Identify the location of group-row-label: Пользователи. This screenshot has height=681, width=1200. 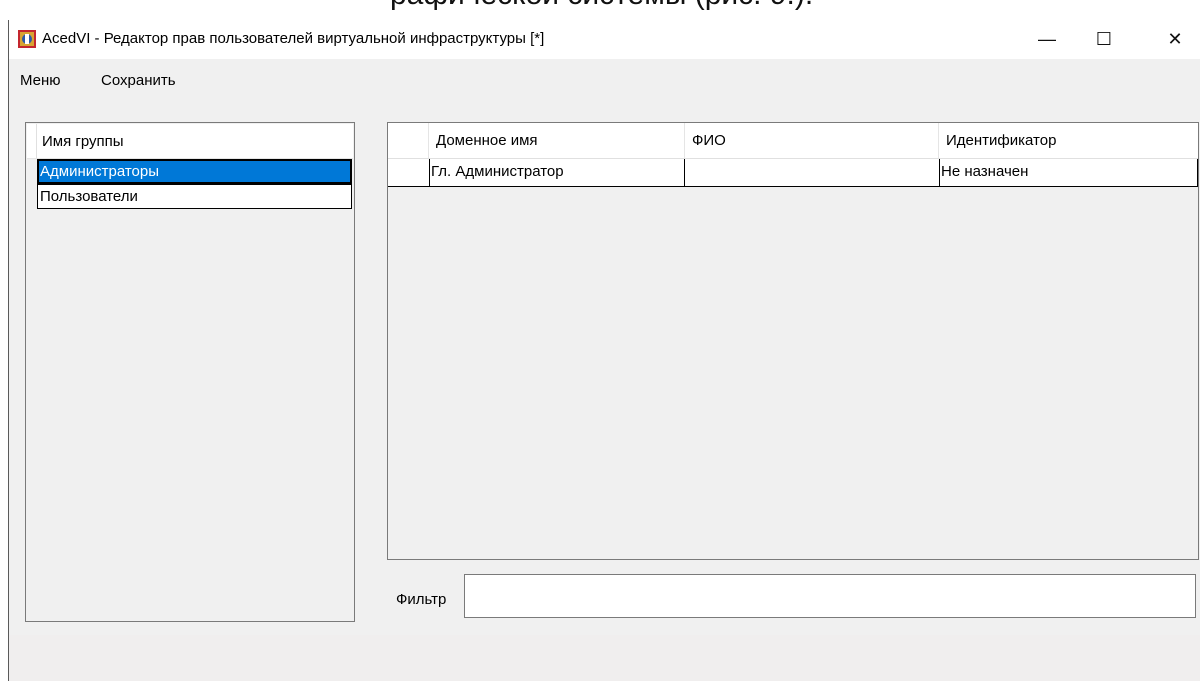
(89, 196).